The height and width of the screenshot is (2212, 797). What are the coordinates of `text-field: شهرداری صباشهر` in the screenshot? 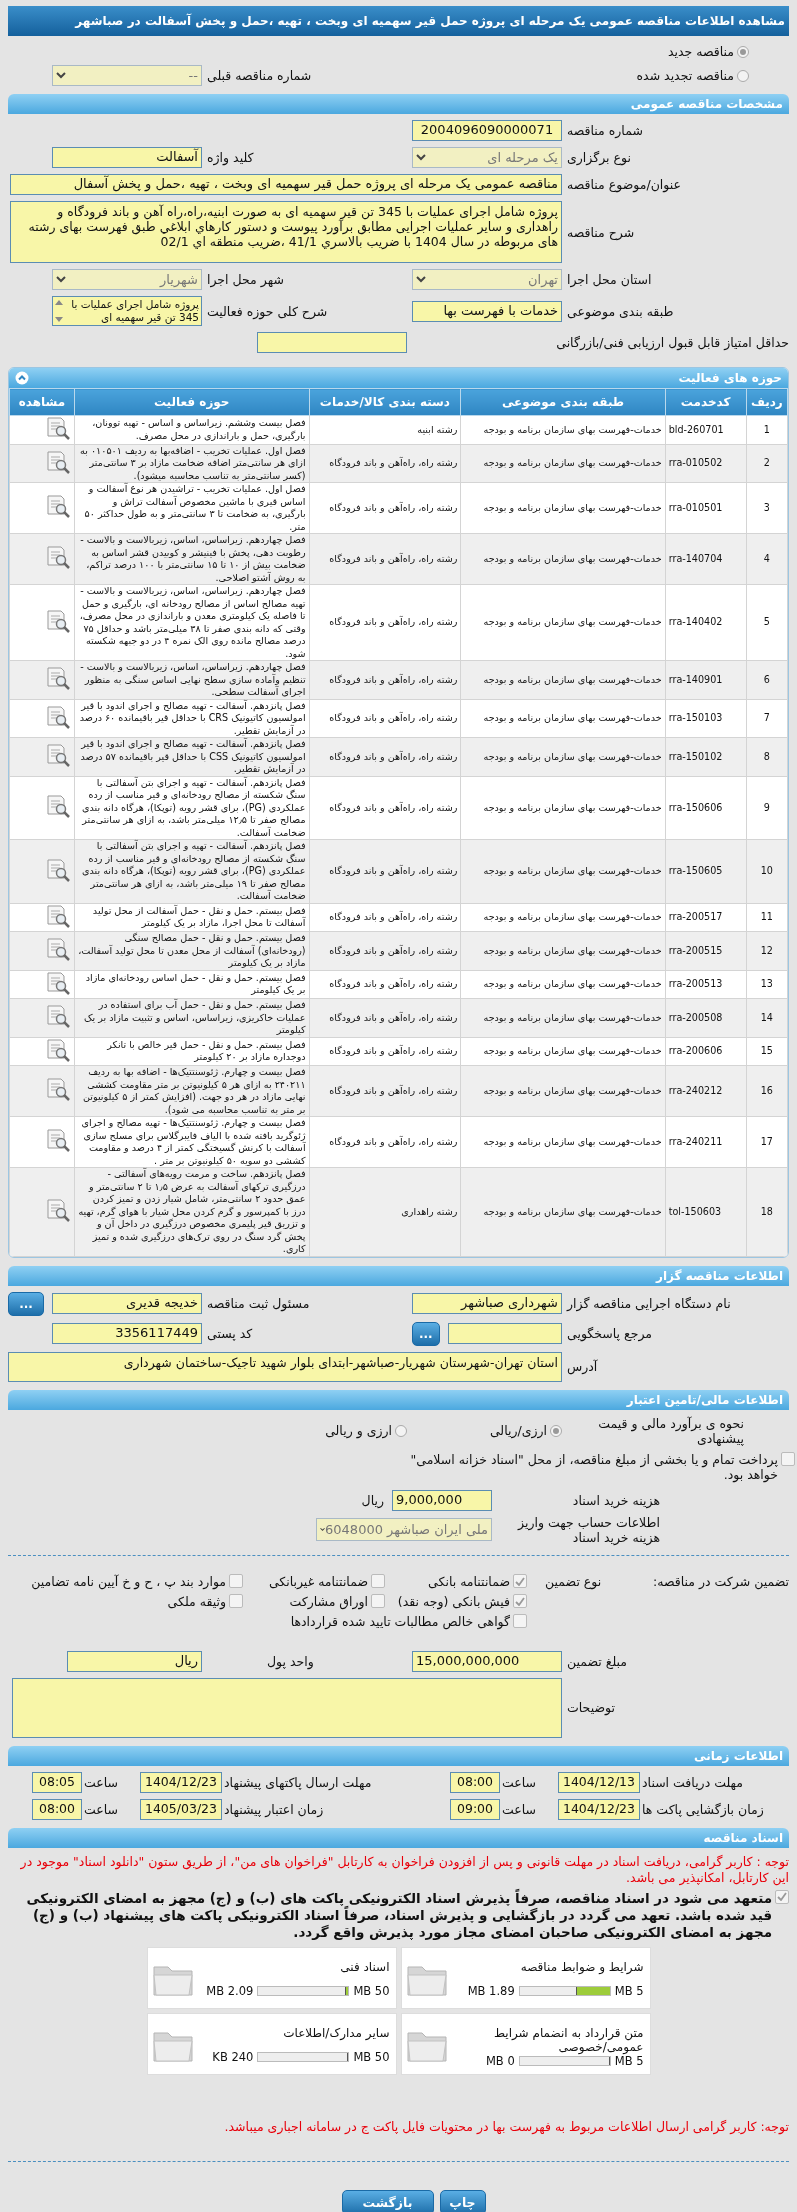 It's located at (487, 1303).